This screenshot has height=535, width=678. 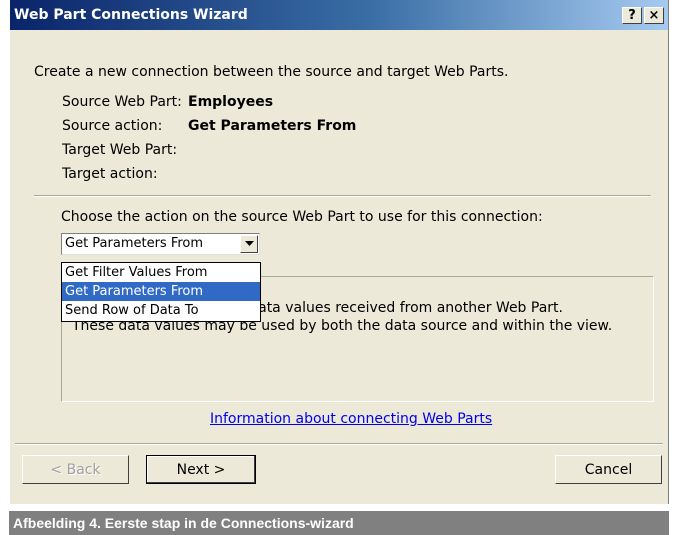 I want to click on next-button: Next >, so click(x=201, y=469).